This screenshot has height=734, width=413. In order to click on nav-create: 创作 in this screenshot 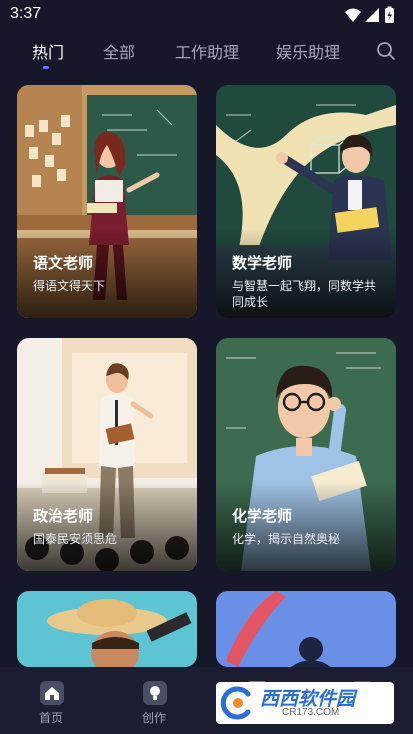, I will do `click(154, 702)`.